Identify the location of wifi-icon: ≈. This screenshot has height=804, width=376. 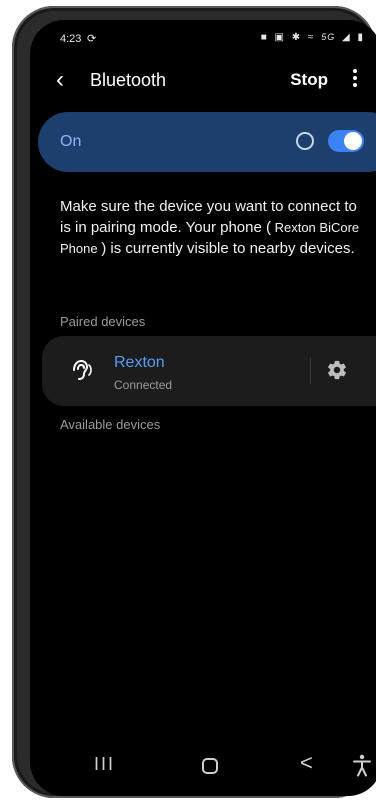
(311, 37).